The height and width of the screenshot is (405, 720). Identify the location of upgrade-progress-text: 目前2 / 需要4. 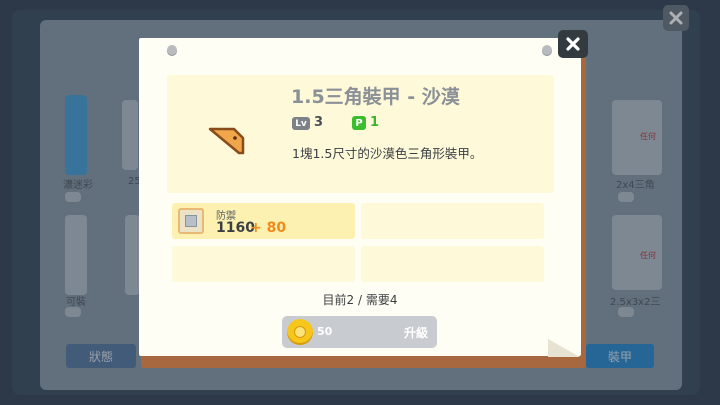
(360, 300).